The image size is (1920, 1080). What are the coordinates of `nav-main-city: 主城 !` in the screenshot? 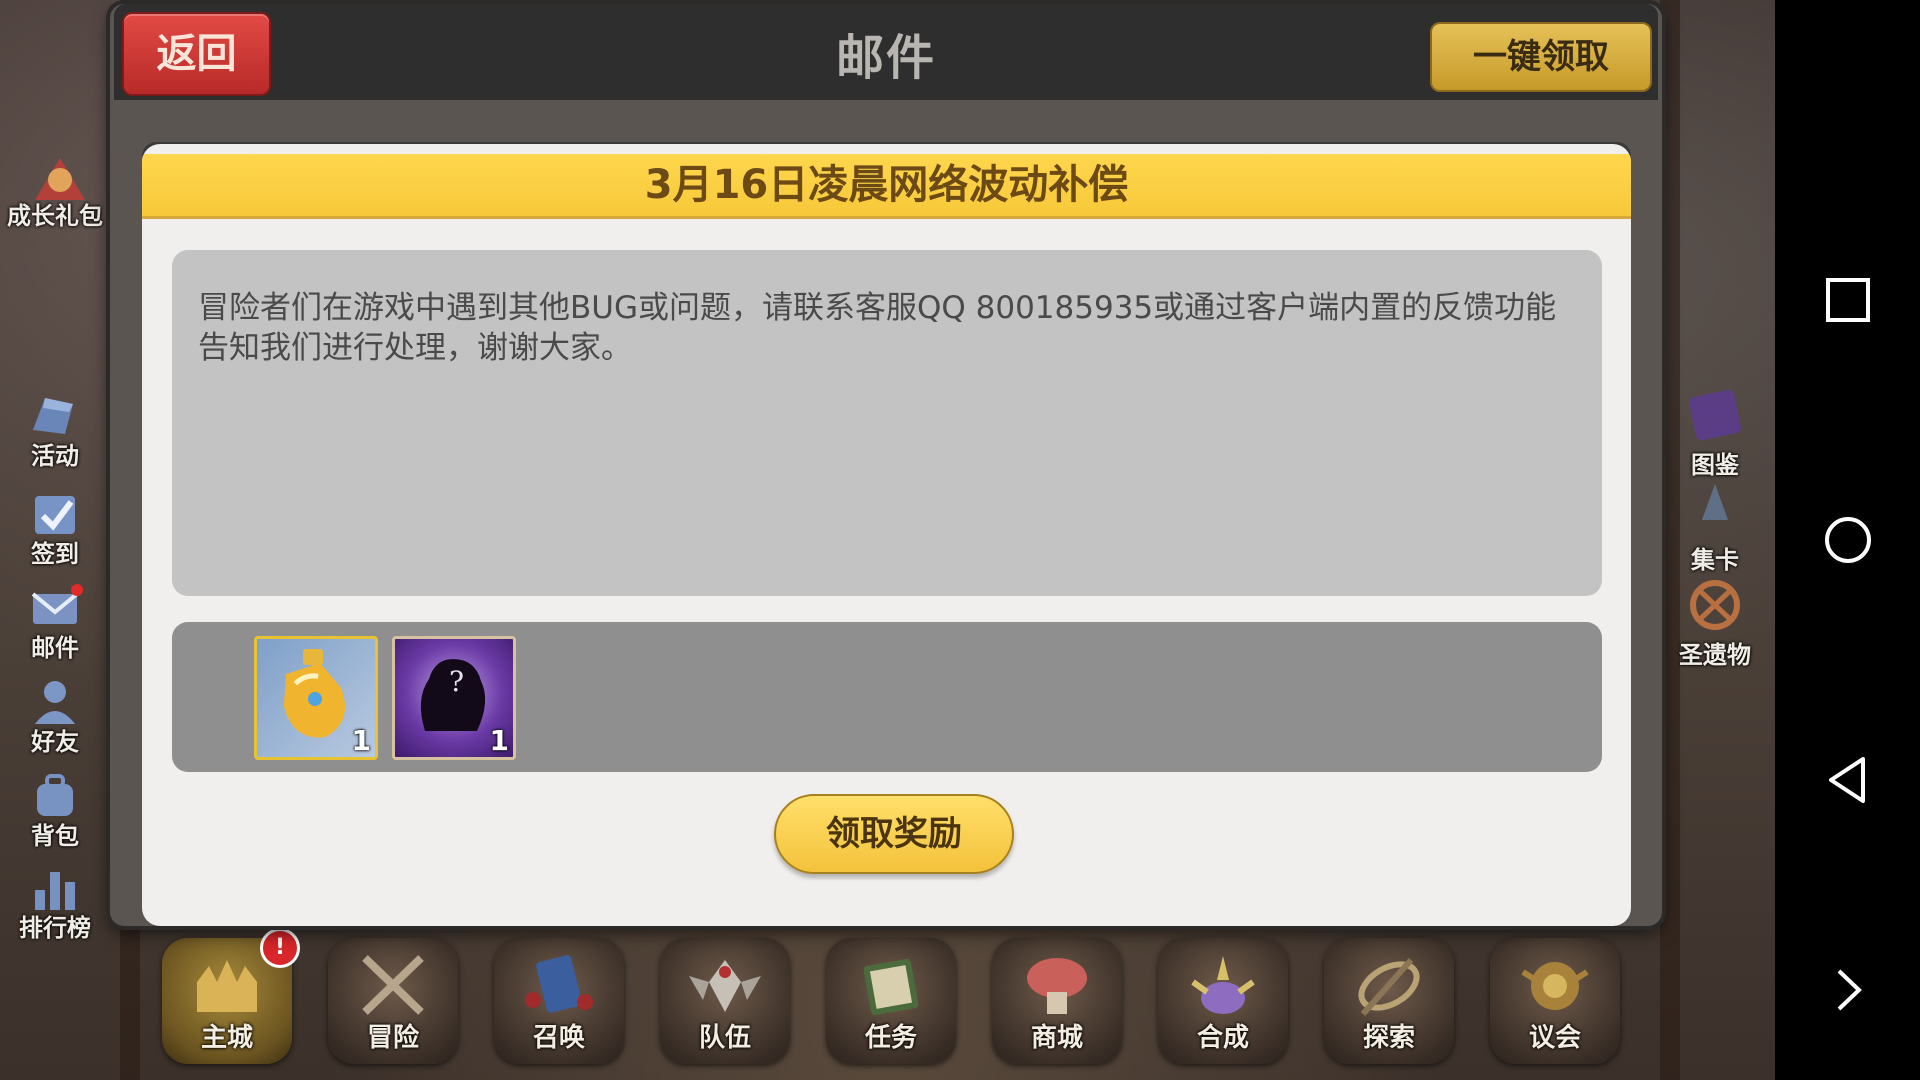 It's located at (231, 996).